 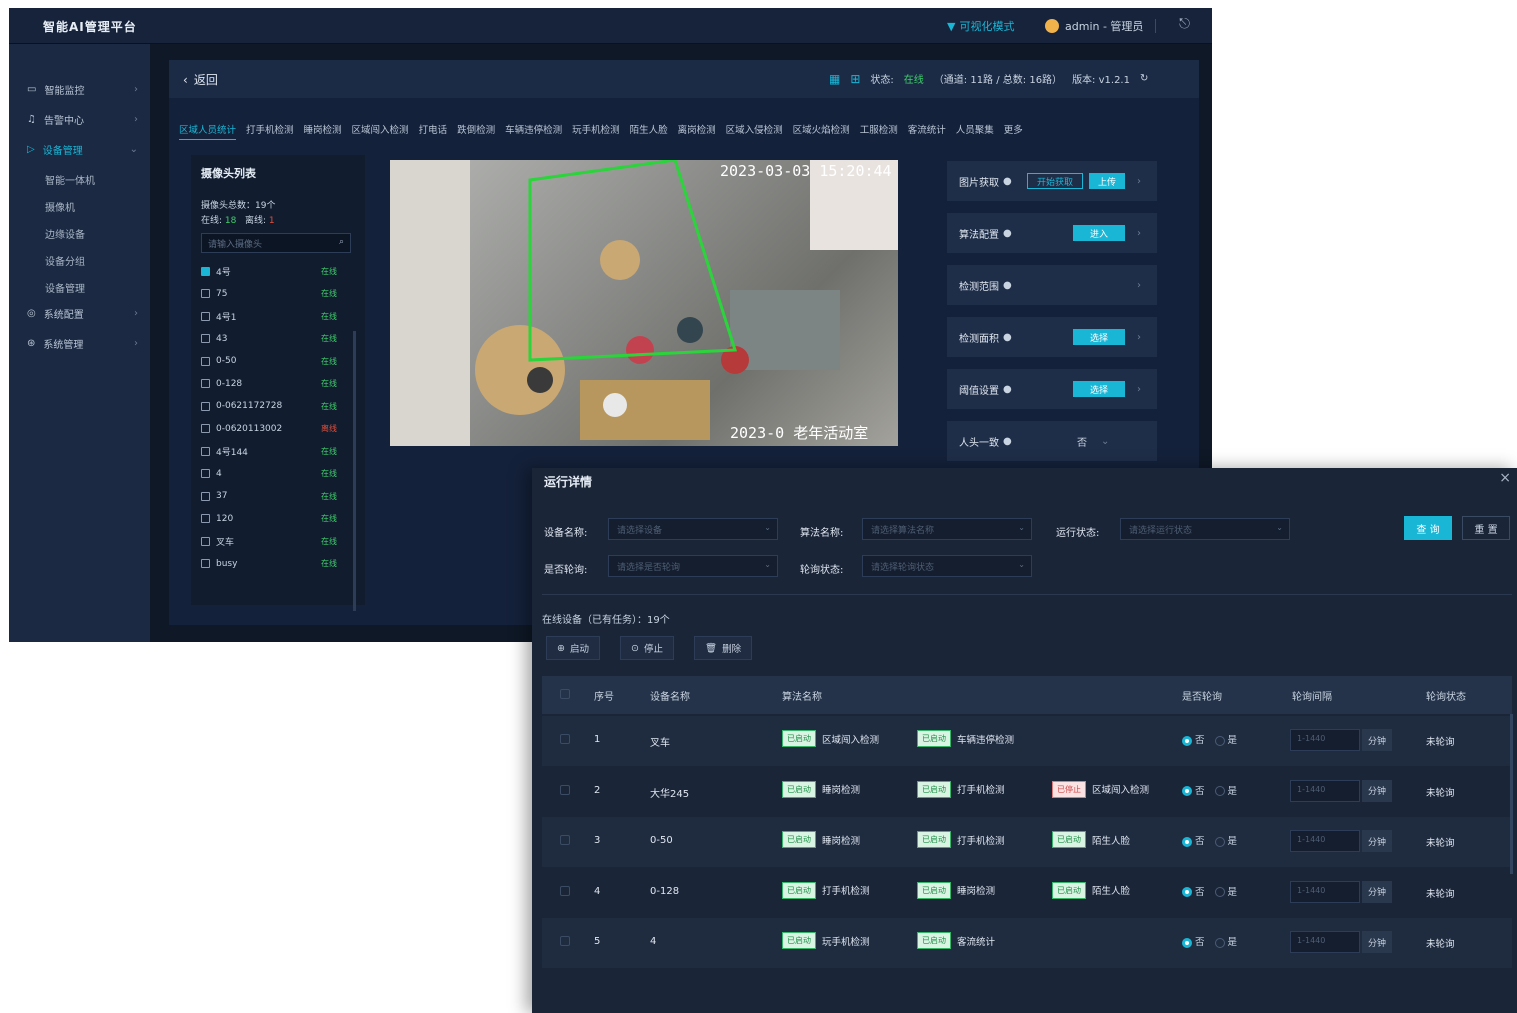 I want to click on tab-item: 区域人员统计, so click(x=208, y=131).